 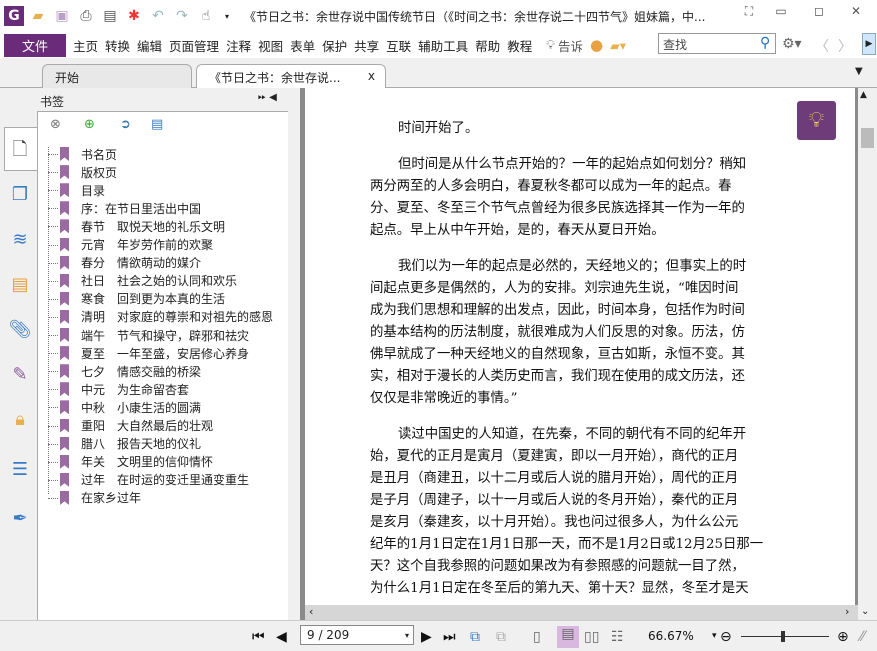 I want to click on menu-convert: 转换, so click(x=117, y=45).